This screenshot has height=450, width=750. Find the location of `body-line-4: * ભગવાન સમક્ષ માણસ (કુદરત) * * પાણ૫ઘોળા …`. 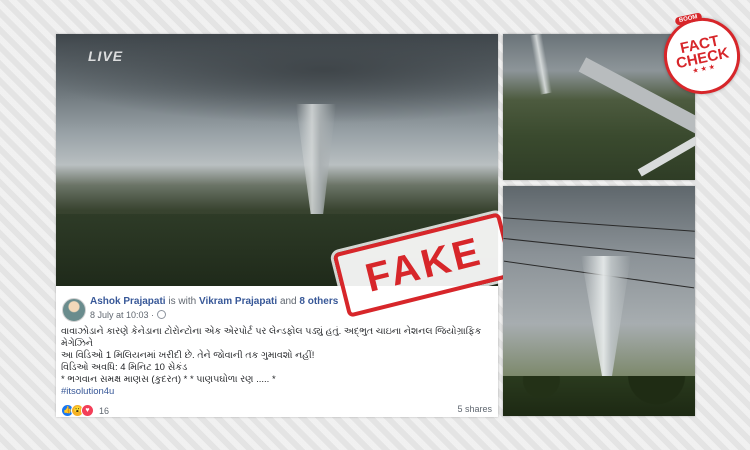

body-line-4: * ભગવાન સમક્ષ માણસ (કુદરત) * * પાણ૫ઘોળા … is located at coordinates (168, 379).